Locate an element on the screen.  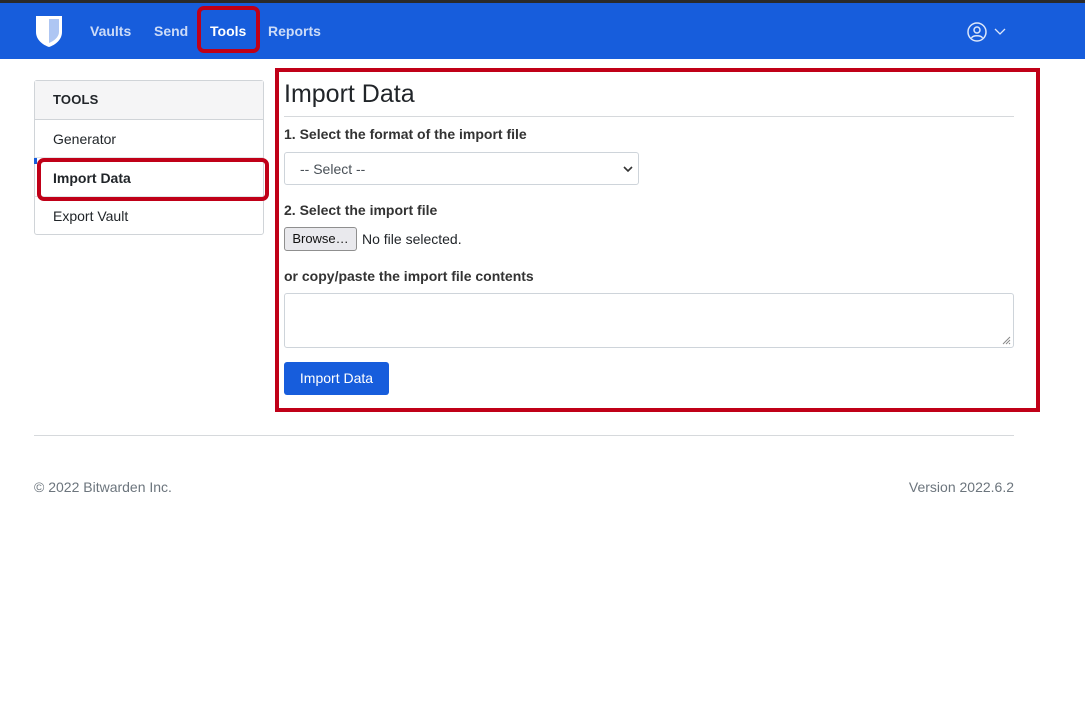
title-divider is located at coordinates (649, 116).